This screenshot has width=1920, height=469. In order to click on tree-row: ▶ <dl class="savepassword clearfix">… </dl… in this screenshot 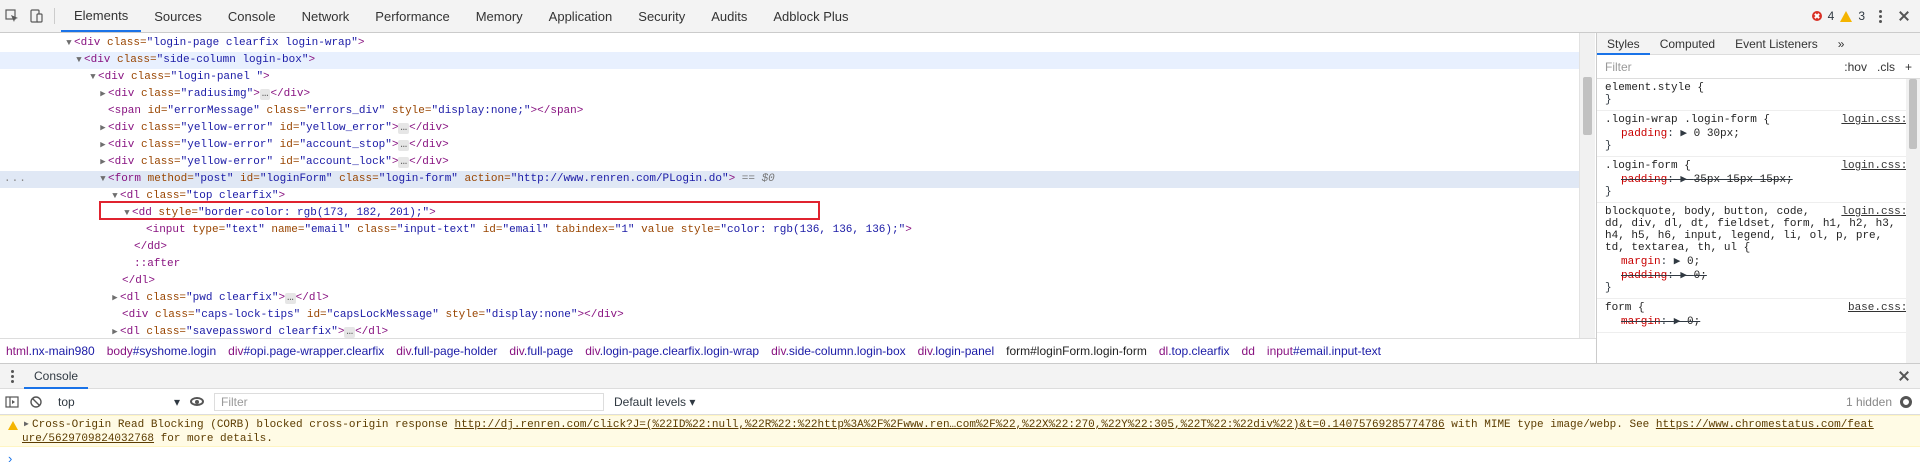, I will do `click(789, 331)`.